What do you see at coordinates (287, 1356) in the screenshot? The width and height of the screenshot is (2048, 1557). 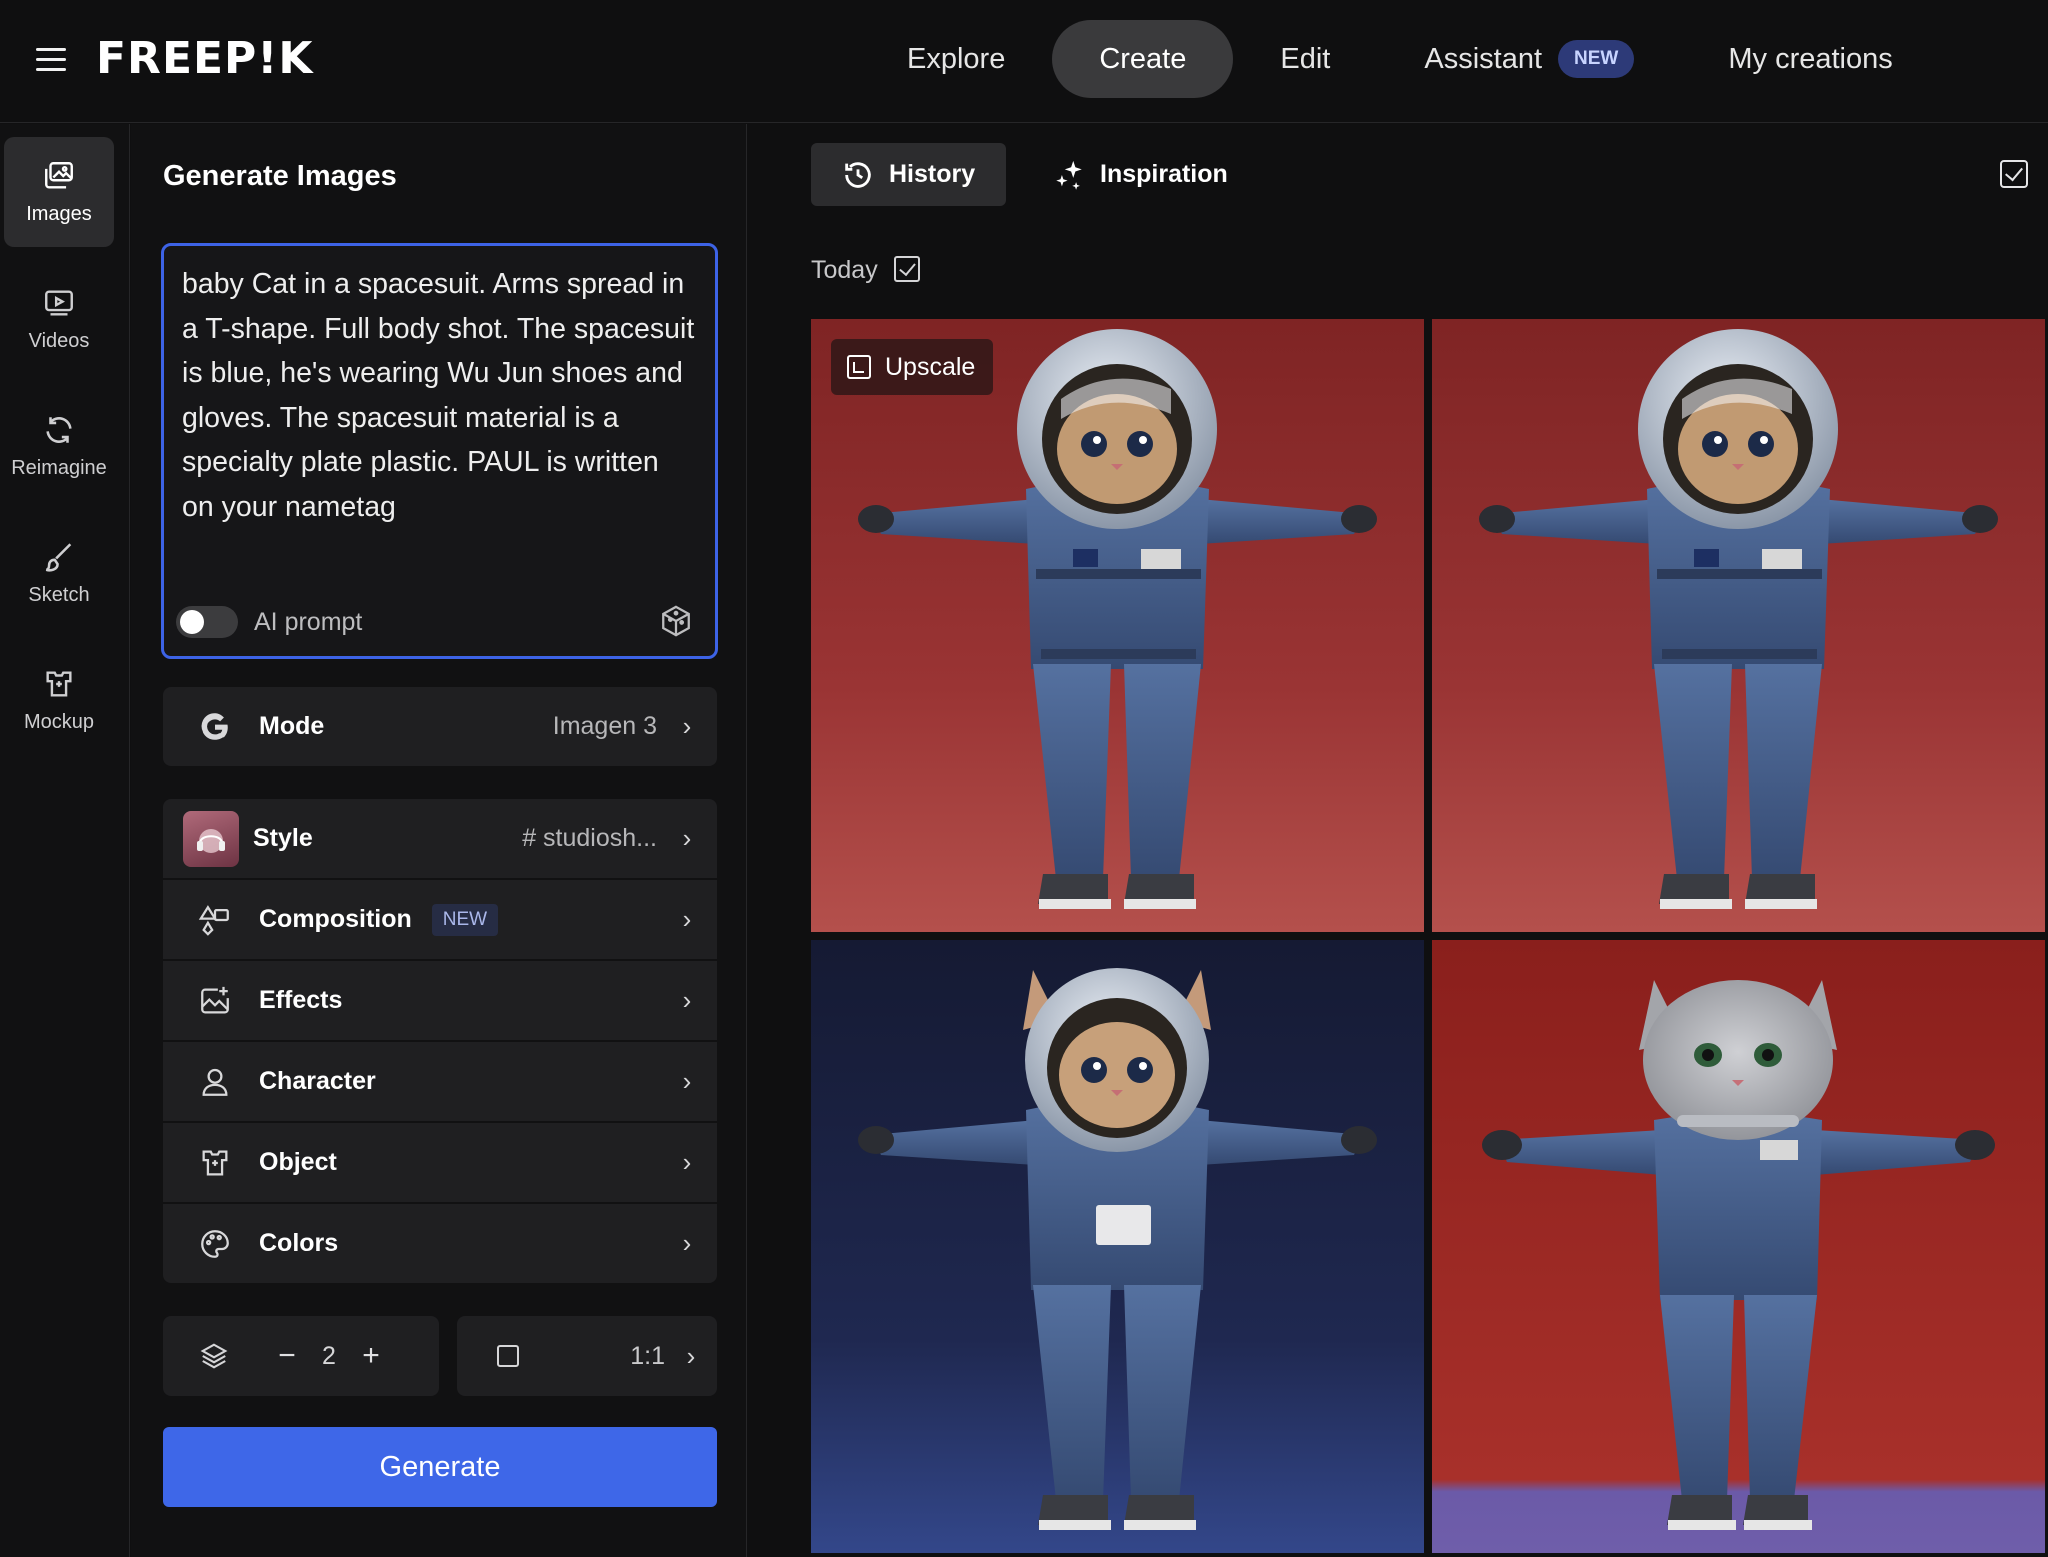 I see `decrement-button: −` at bounding box center [287, 1356].